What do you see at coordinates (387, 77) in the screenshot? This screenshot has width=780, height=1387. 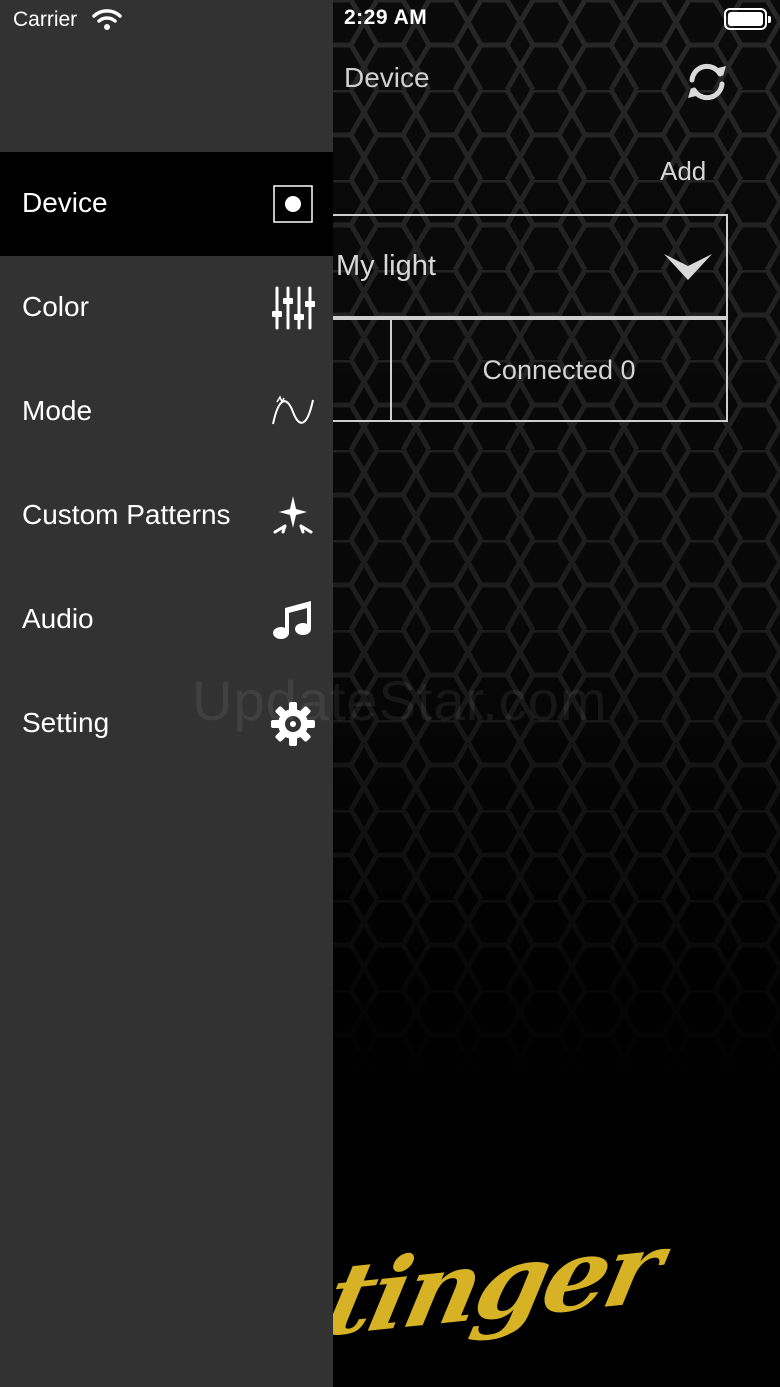 I see `page-title: Device` at bounding box center [387, 77].